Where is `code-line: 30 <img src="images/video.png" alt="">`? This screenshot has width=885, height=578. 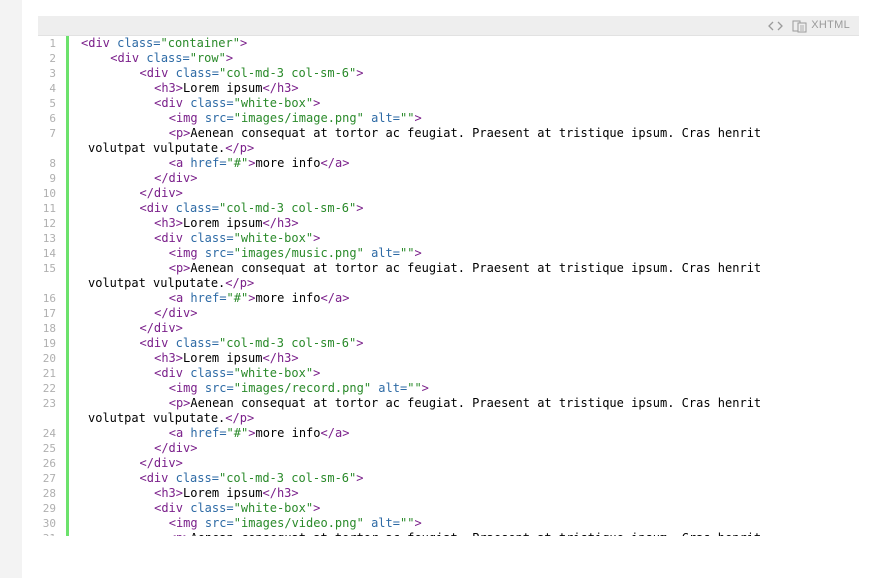
code-line: 30 <img src="images/video.png" alt=""> is located at coordinates (448, 523).